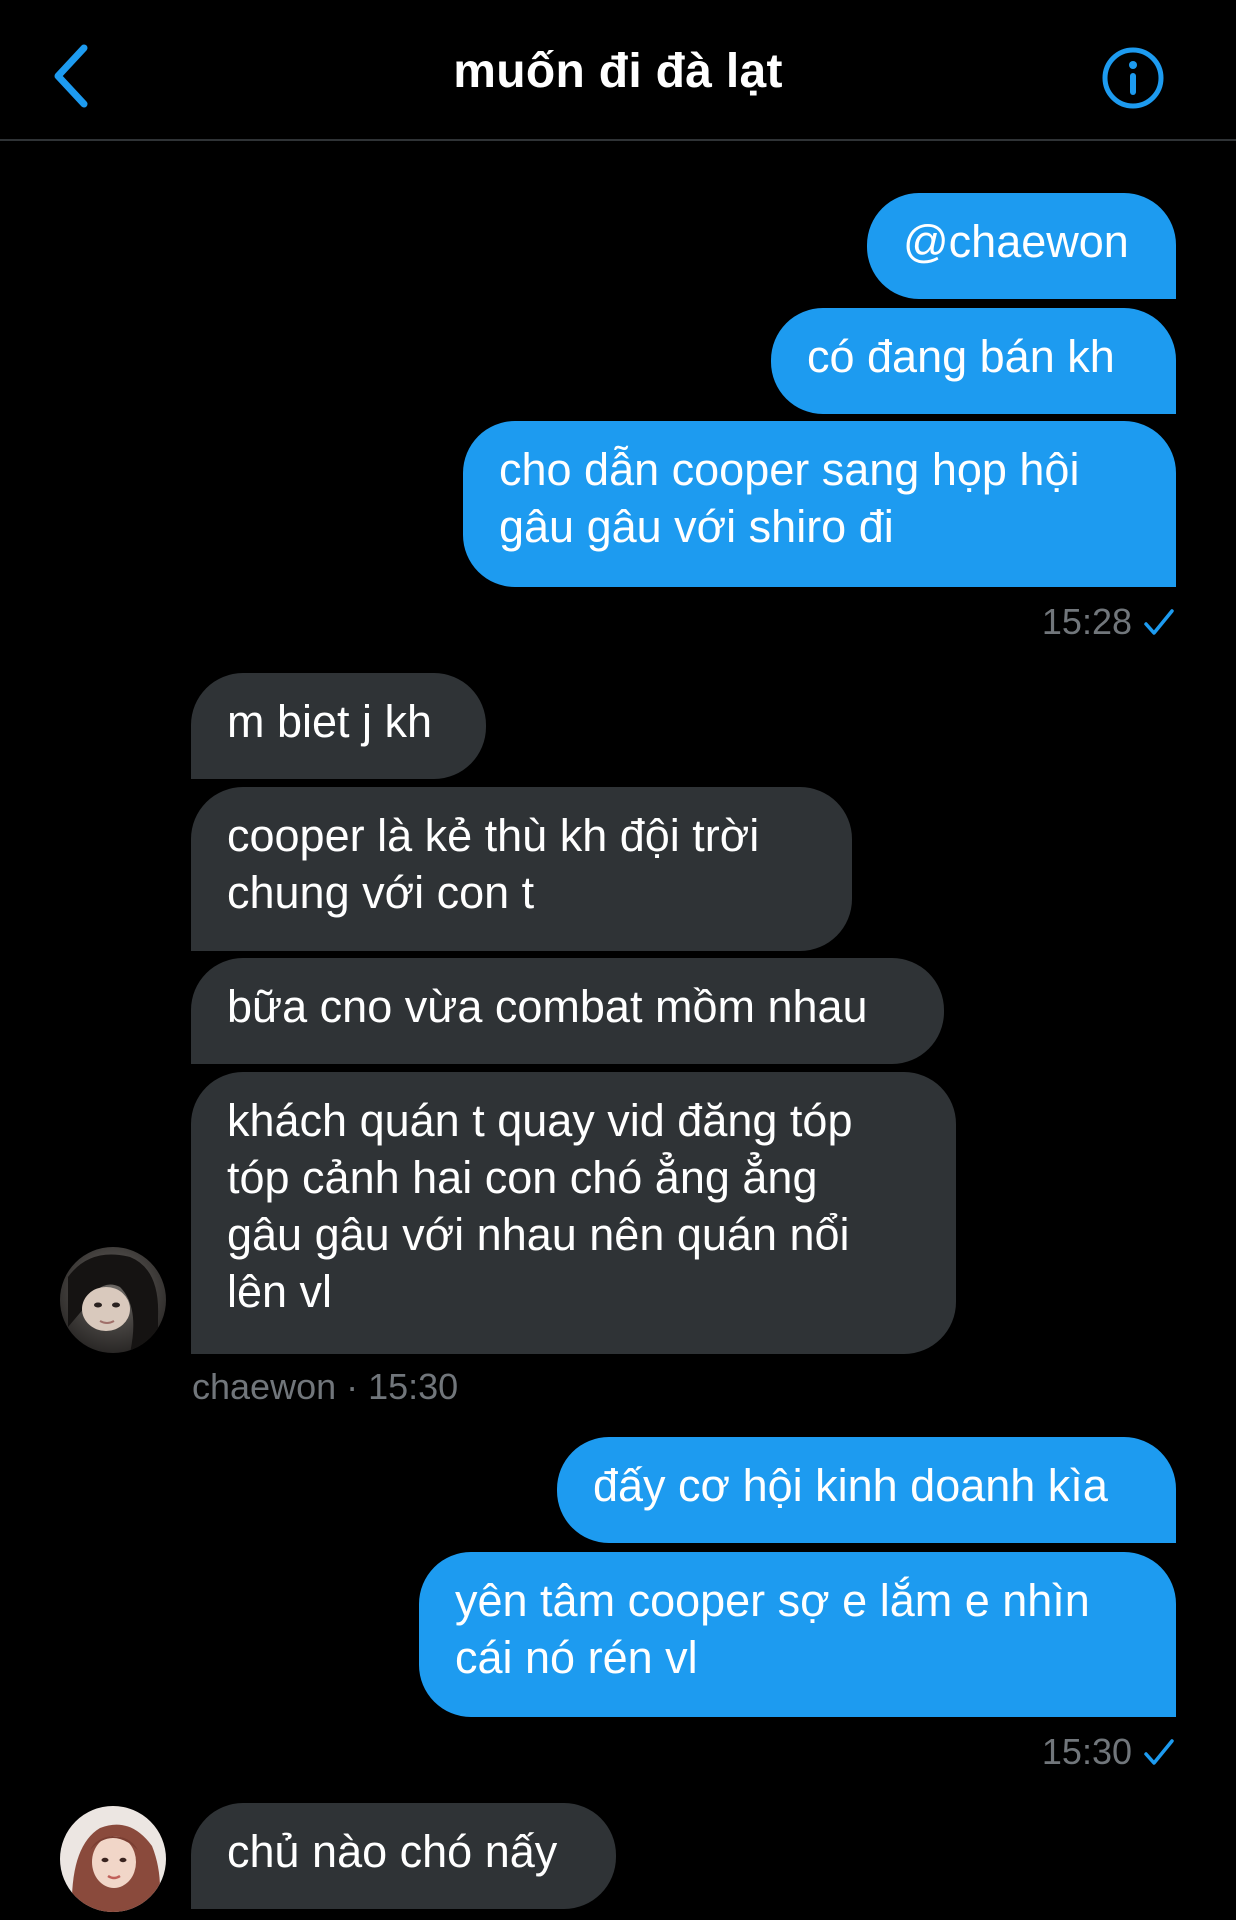 The width and height of the screenshot is (1236, 1920). What do you see at coordinates (1021, 246) in the screenshot?
I see `message-bubble-outgoing: @chaewon` at bounding box center [1021, 246].